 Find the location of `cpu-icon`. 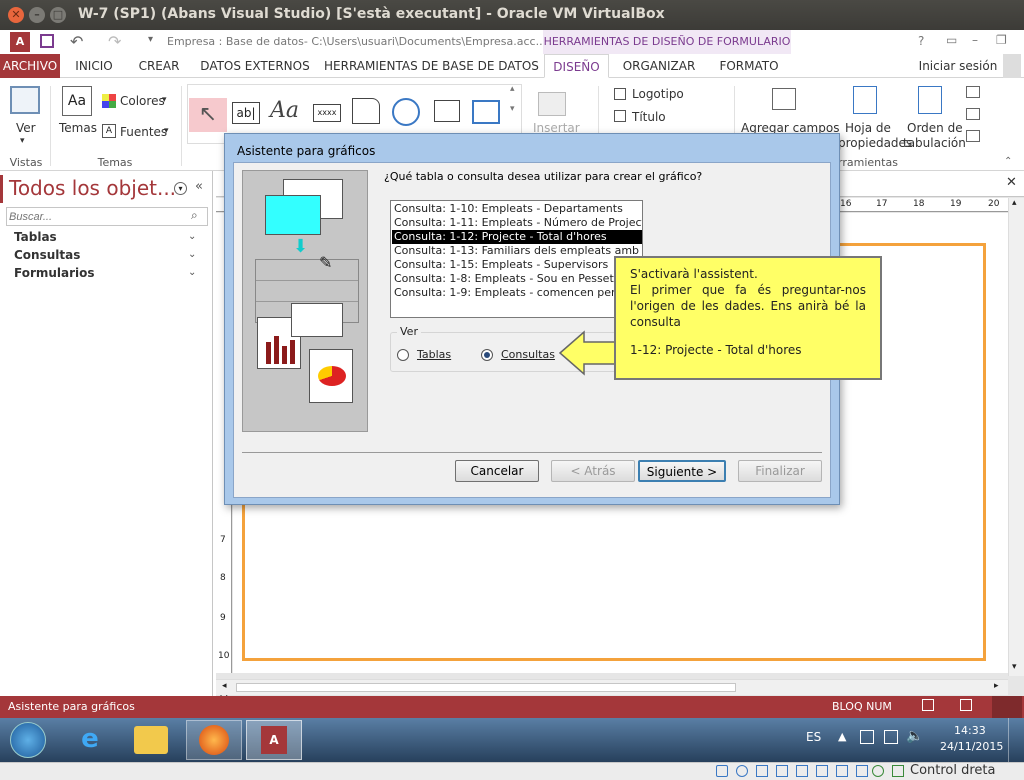

cpu-icon is located at coordinates (862, 771).